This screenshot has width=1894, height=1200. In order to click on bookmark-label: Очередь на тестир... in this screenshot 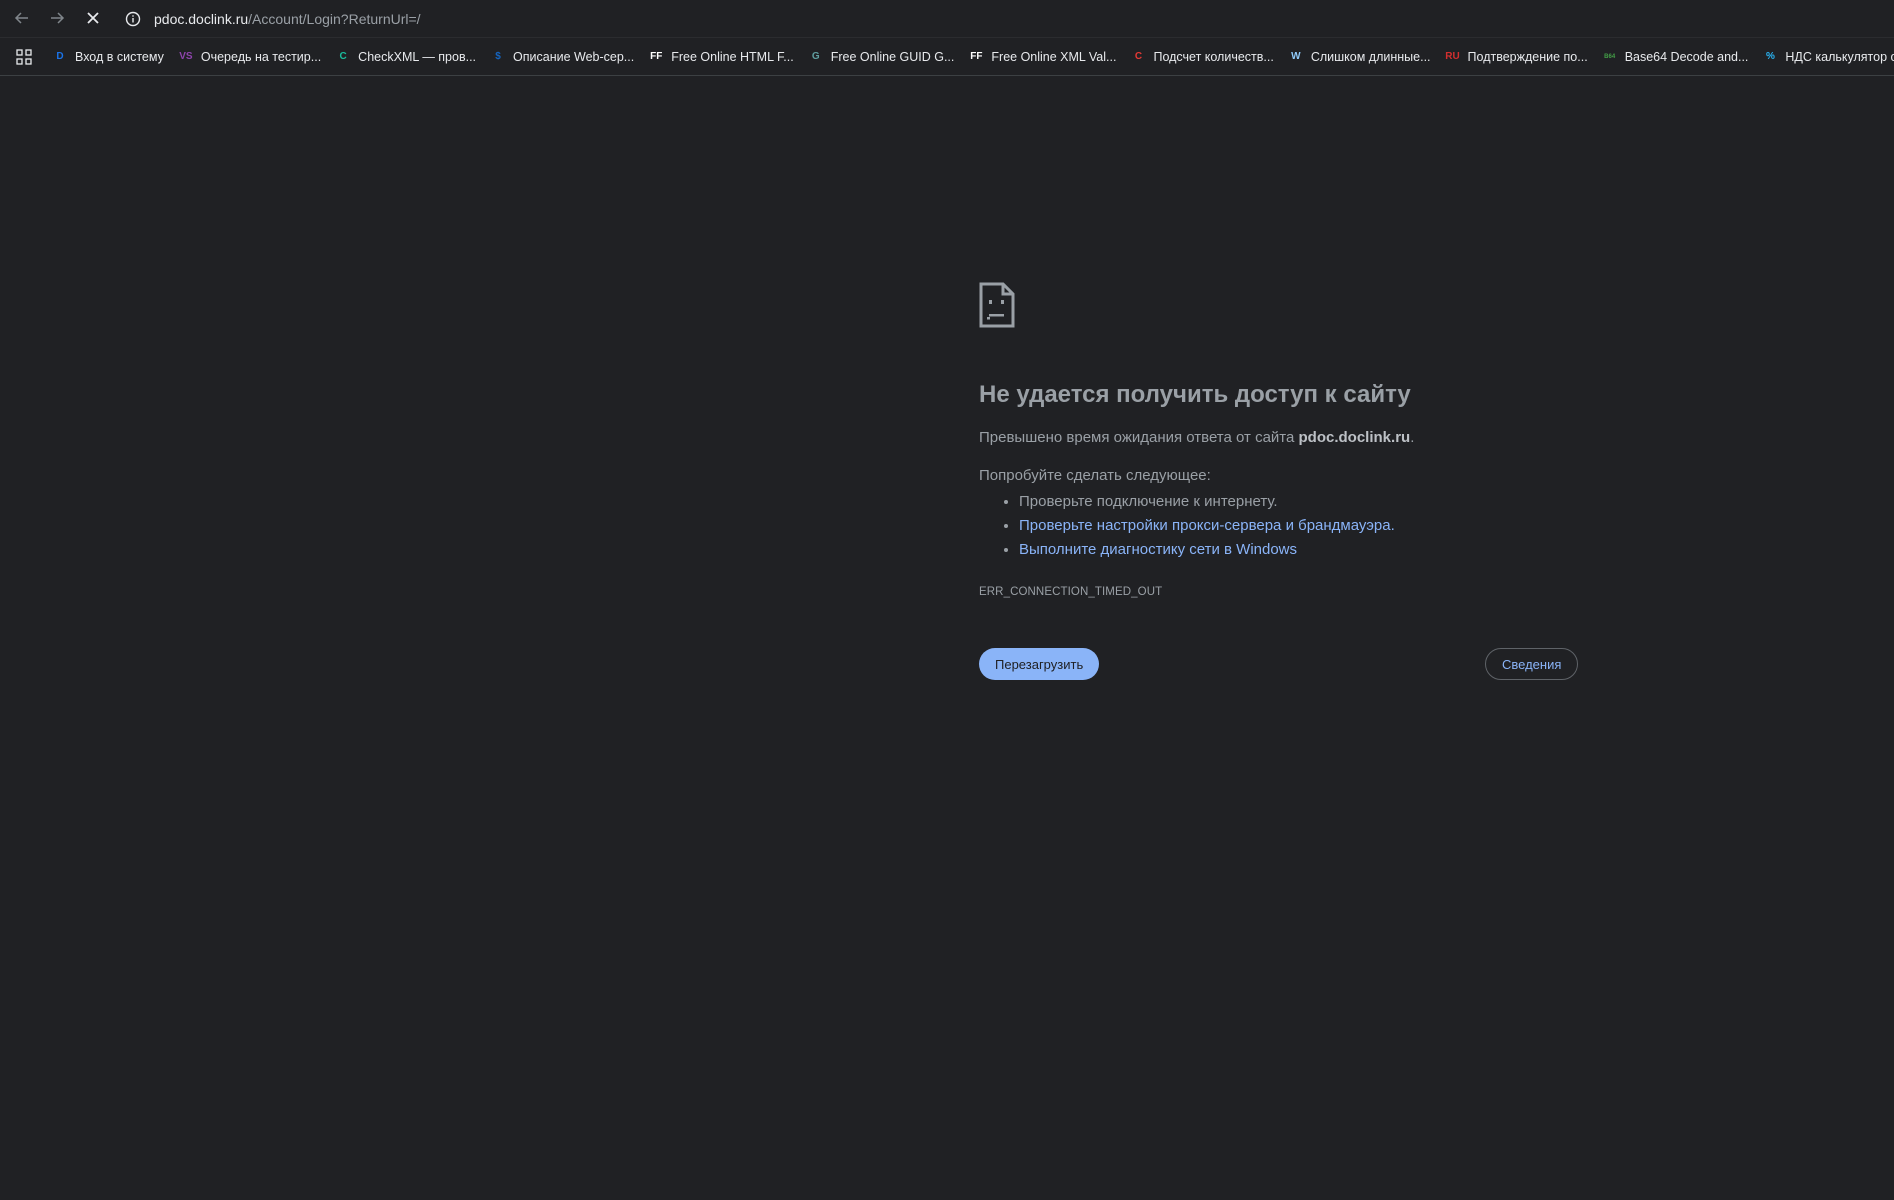, I will do `click(261, 56)`.